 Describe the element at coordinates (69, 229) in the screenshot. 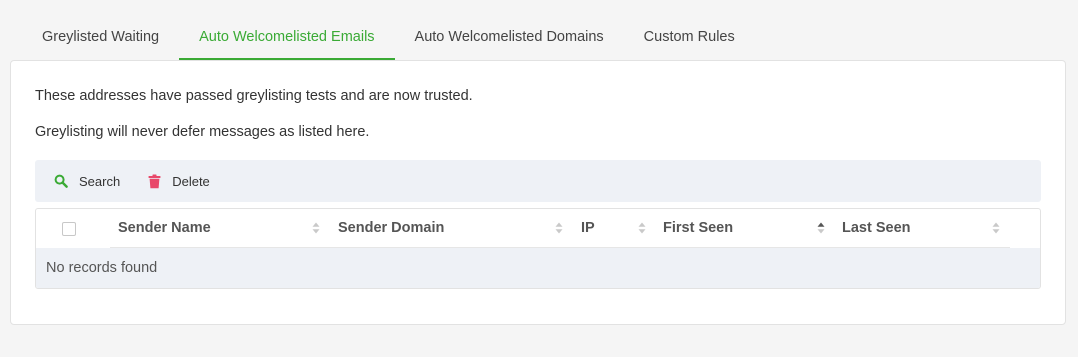

I see `select-all-checkbox` at that location.